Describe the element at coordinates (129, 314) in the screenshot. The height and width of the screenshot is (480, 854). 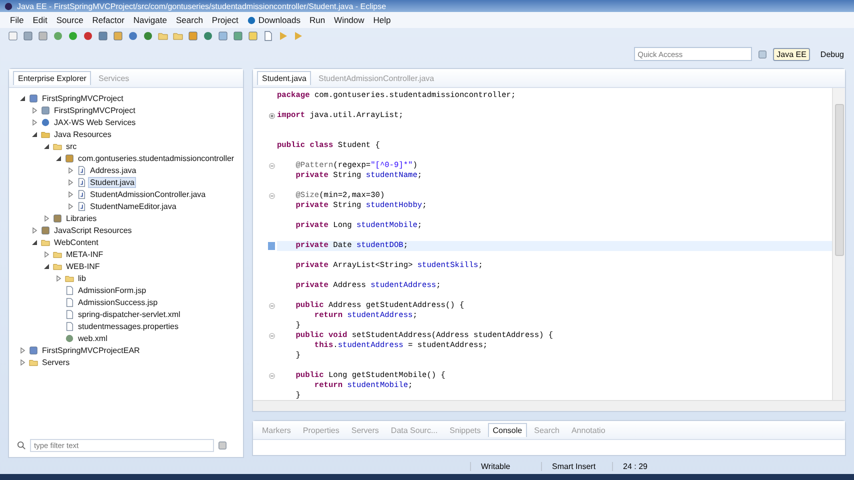
I see `tree-item: spring-dispatcher-servlet.xml` at that location.